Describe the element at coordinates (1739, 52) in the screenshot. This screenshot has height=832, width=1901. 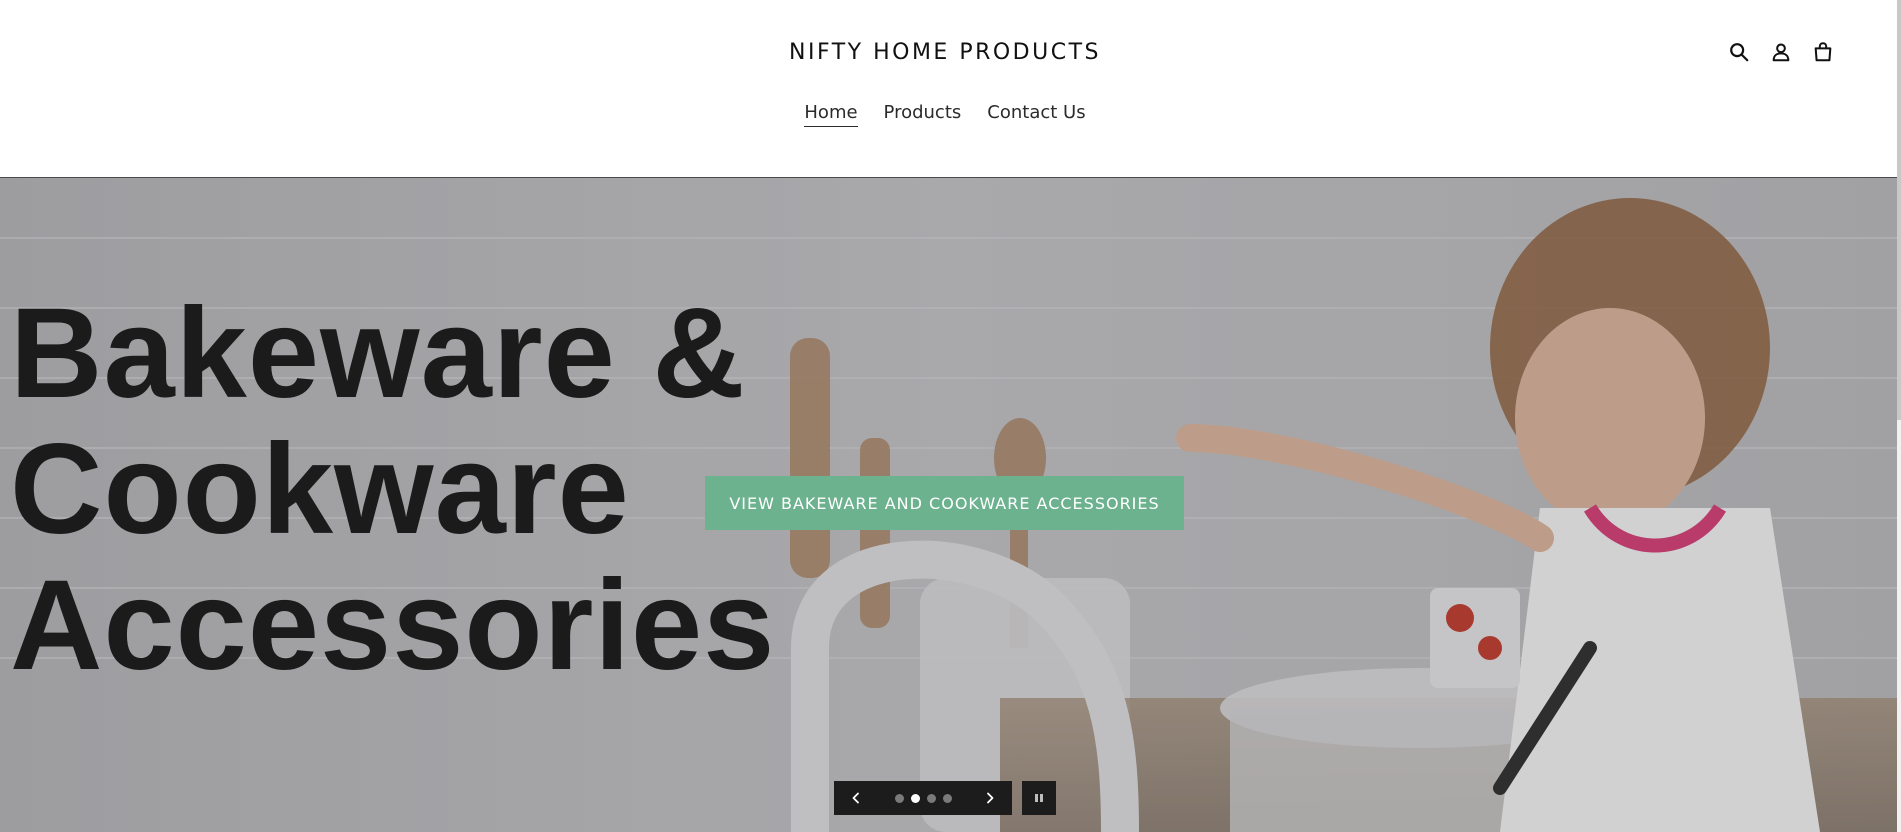
I see `search-icon` at that location.